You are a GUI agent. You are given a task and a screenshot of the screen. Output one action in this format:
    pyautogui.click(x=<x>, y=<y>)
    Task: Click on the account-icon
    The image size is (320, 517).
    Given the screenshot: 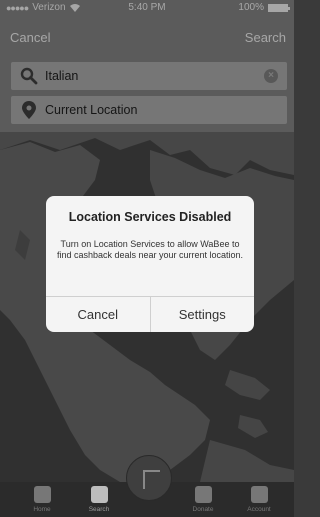 What is the action you would take?
    pyautogui.click(x=259, y=494)
    